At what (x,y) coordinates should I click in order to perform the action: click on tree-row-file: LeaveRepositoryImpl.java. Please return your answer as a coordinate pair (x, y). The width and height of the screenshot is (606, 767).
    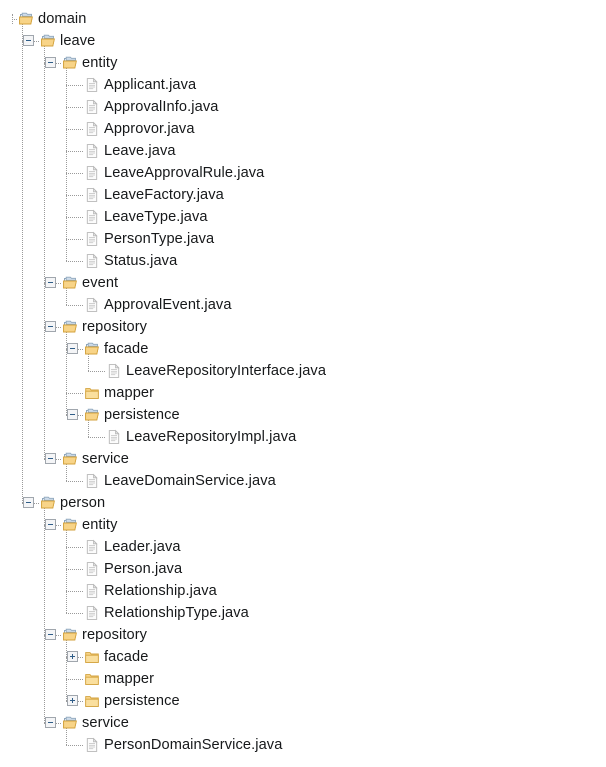
    Looking at the image, I should click on (303, 437).